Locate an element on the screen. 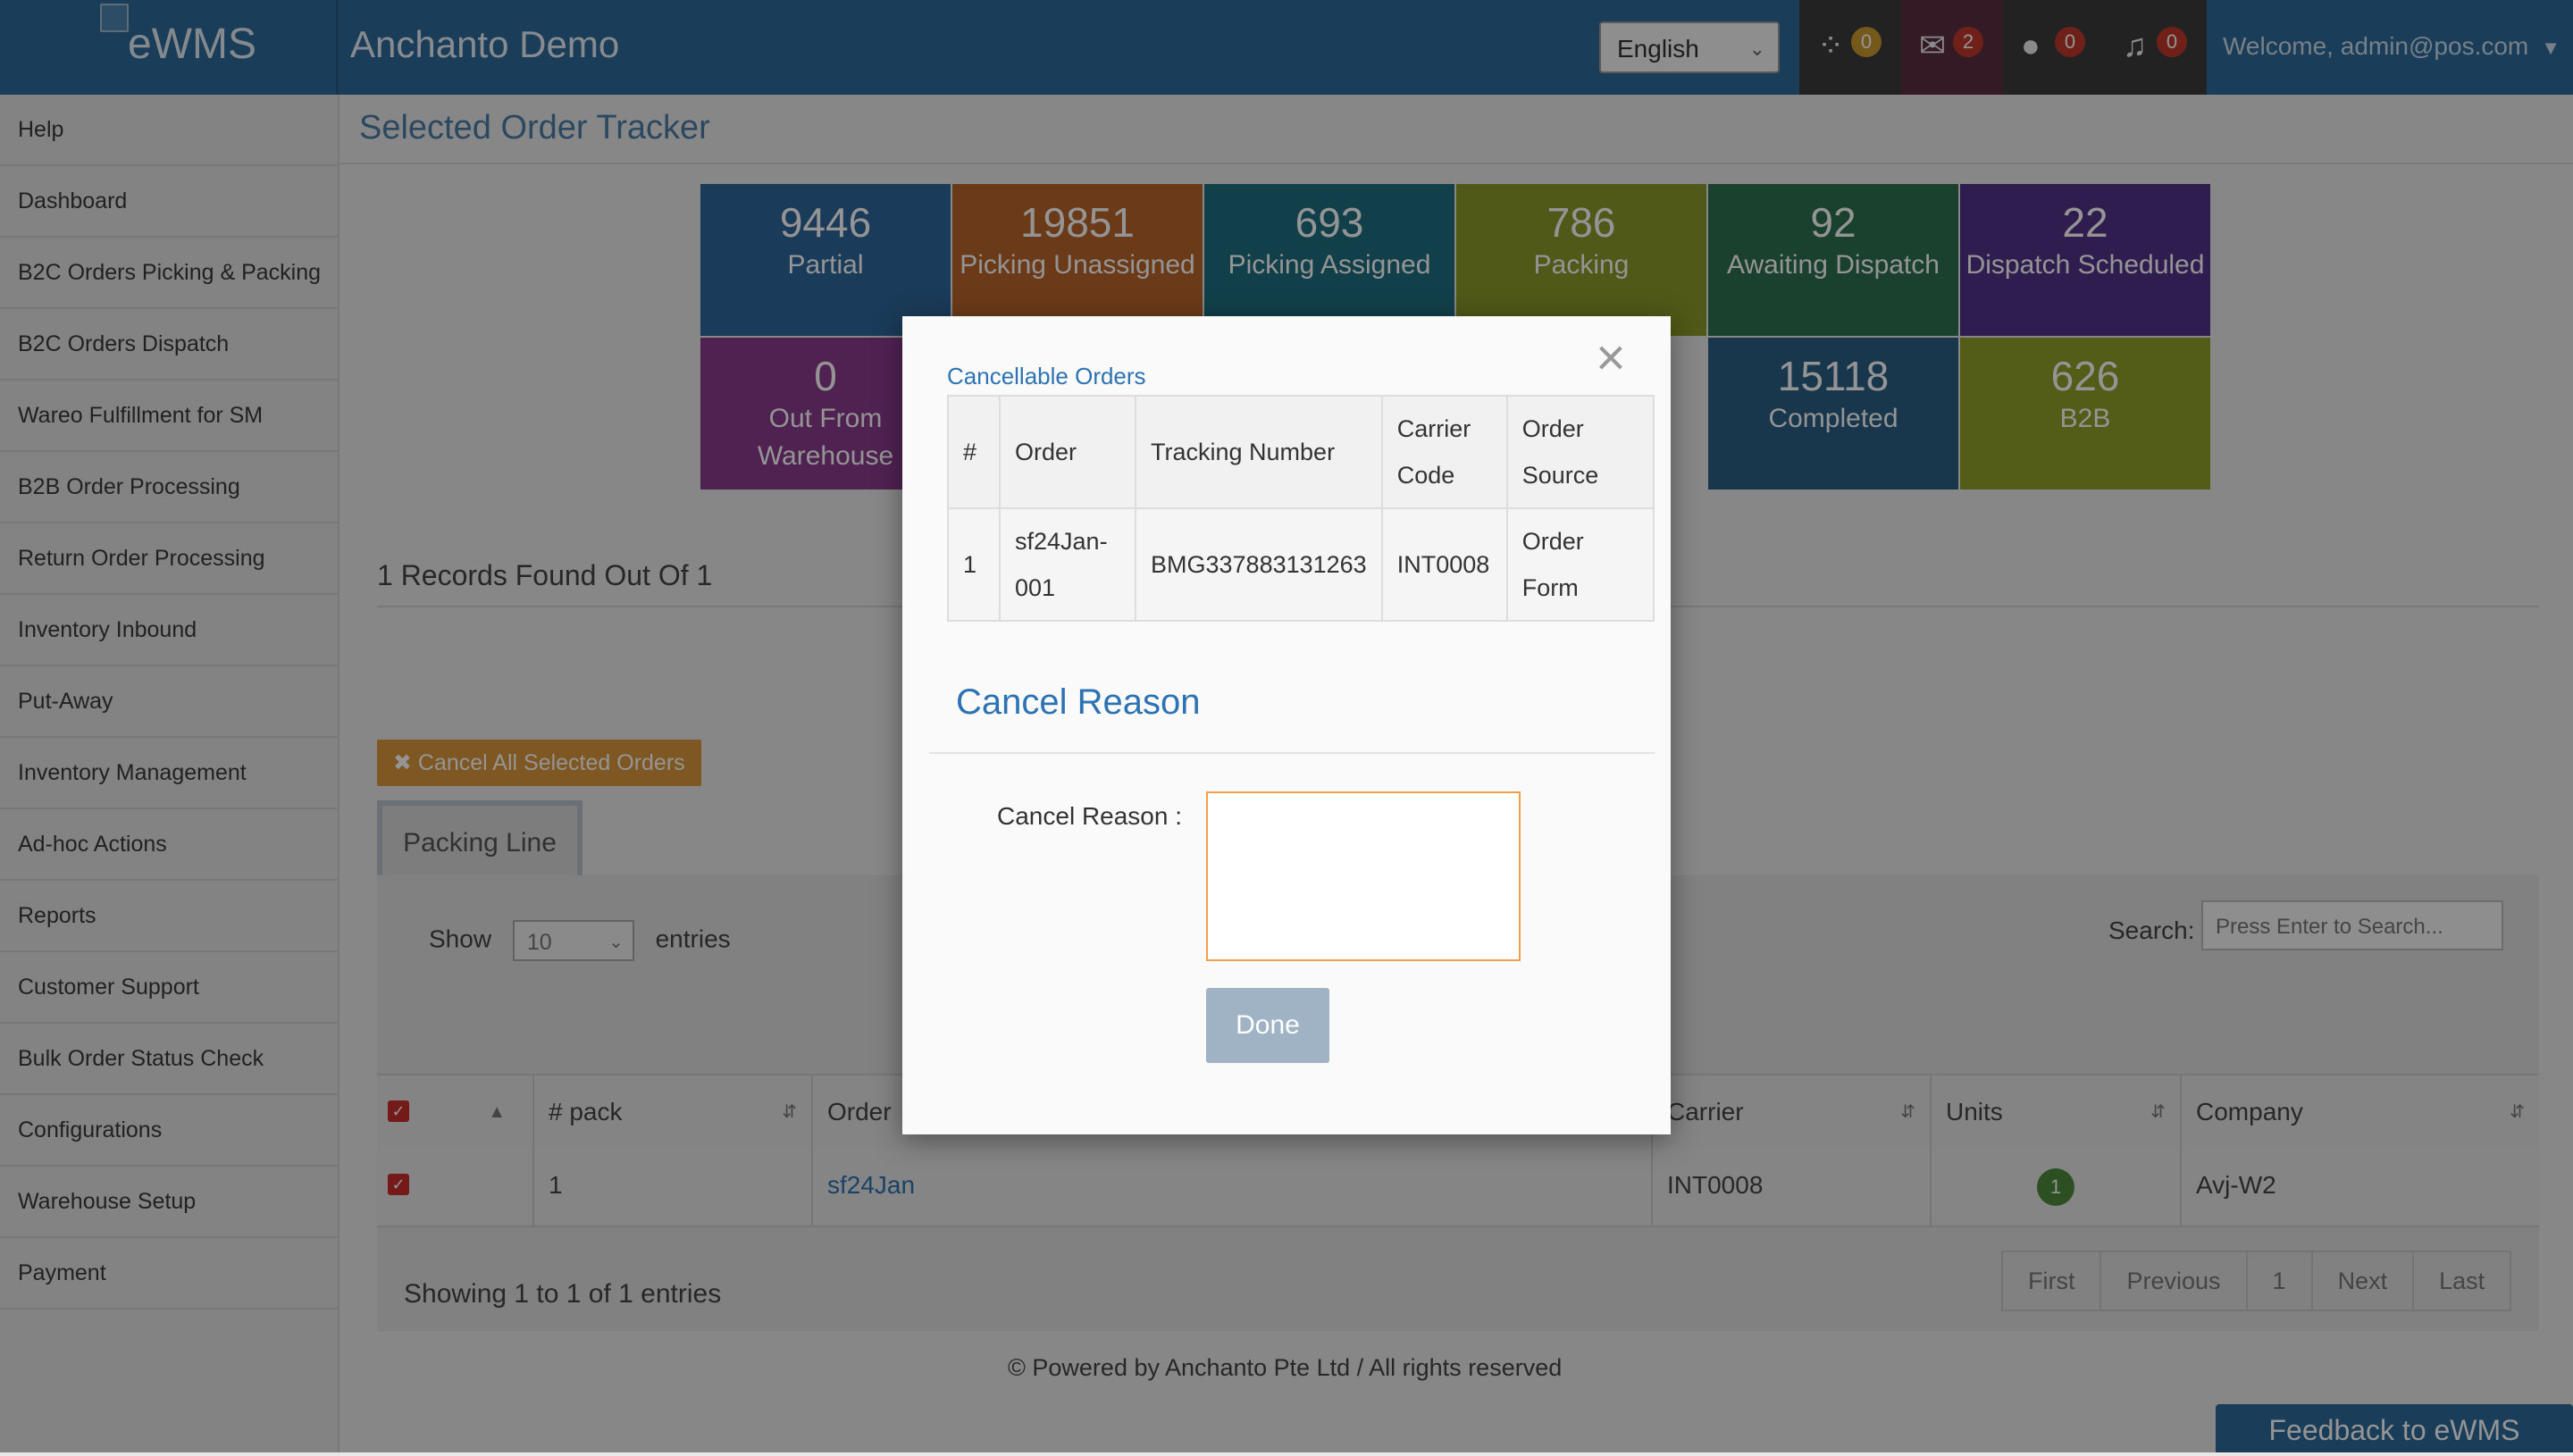 The image size is (2573, 1456). column-header: Order is located at coordinates (1067, 452).